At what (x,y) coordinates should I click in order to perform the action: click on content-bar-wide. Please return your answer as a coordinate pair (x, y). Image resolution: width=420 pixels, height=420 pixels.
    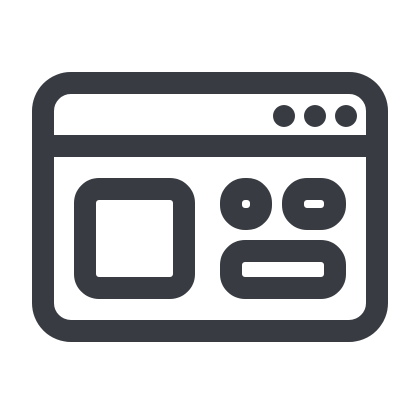
    Looking at the image, I should click on (283, 269).